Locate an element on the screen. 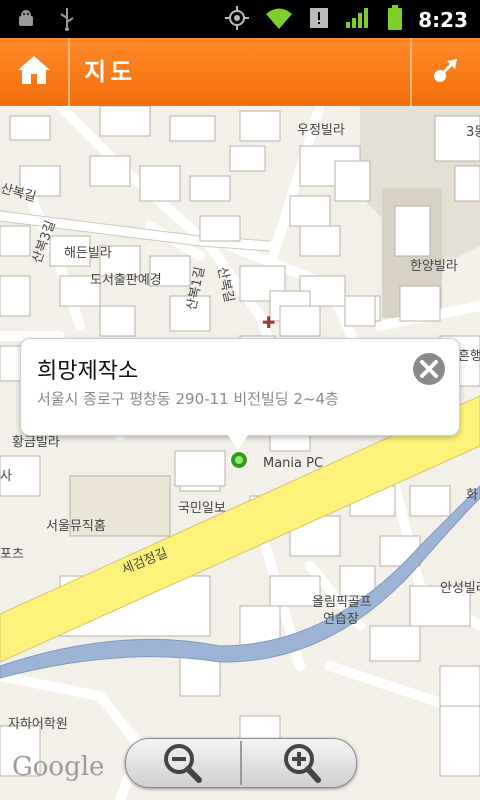 This screenshot has height=800, width=480. map-label: 흔행 is located at coordinates (469, 356).